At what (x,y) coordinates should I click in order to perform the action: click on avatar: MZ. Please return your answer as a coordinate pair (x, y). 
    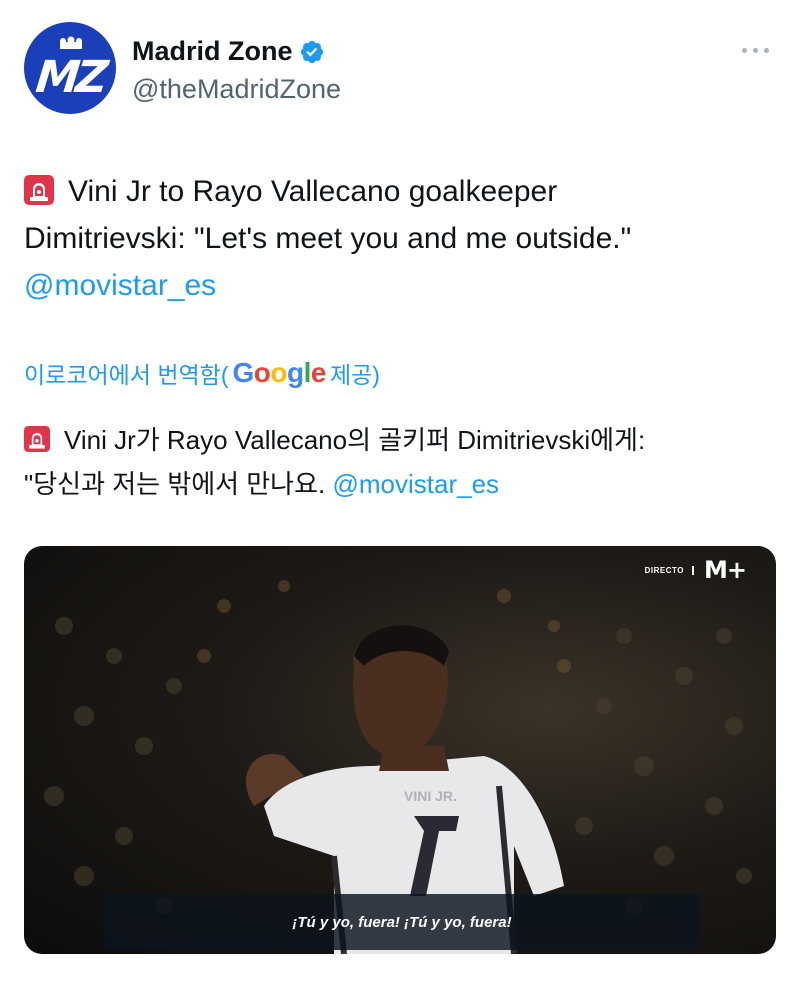
    Looking at the image, I should click on (70, 68).